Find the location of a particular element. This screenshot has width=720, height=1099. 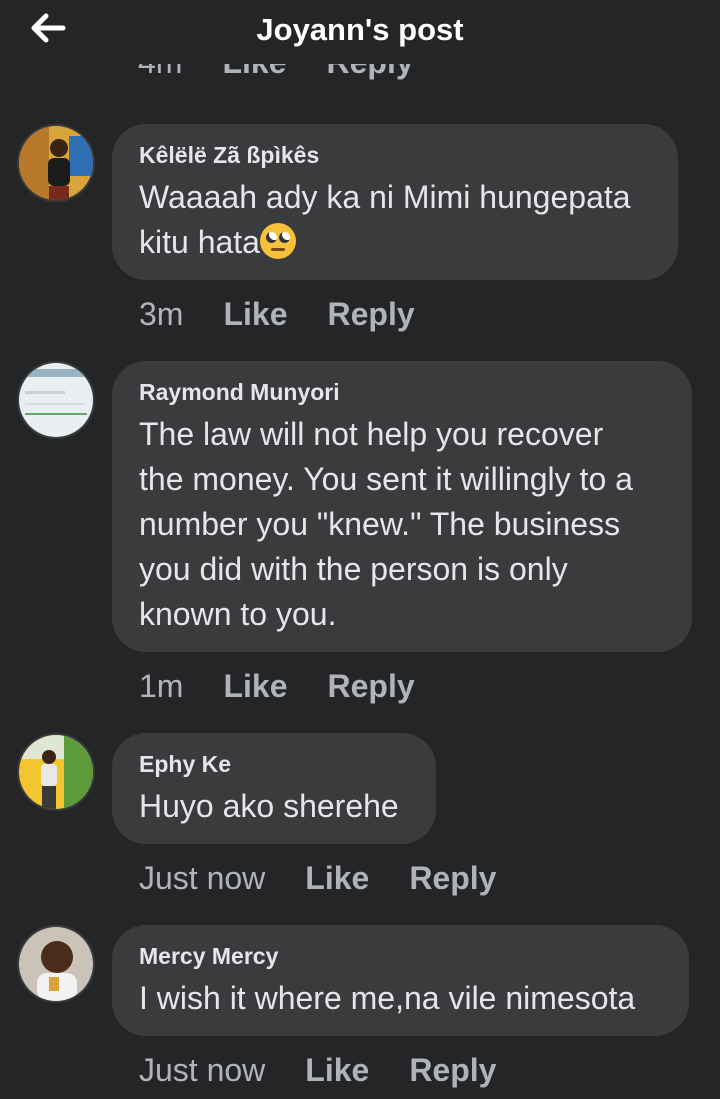

comment-time: 1m is located at coordinates (161, 685).